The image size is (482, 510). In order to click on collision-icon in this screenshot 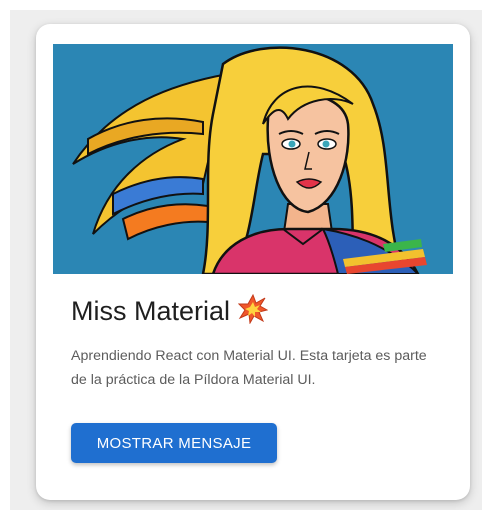, I will do `click(253, 312)`.